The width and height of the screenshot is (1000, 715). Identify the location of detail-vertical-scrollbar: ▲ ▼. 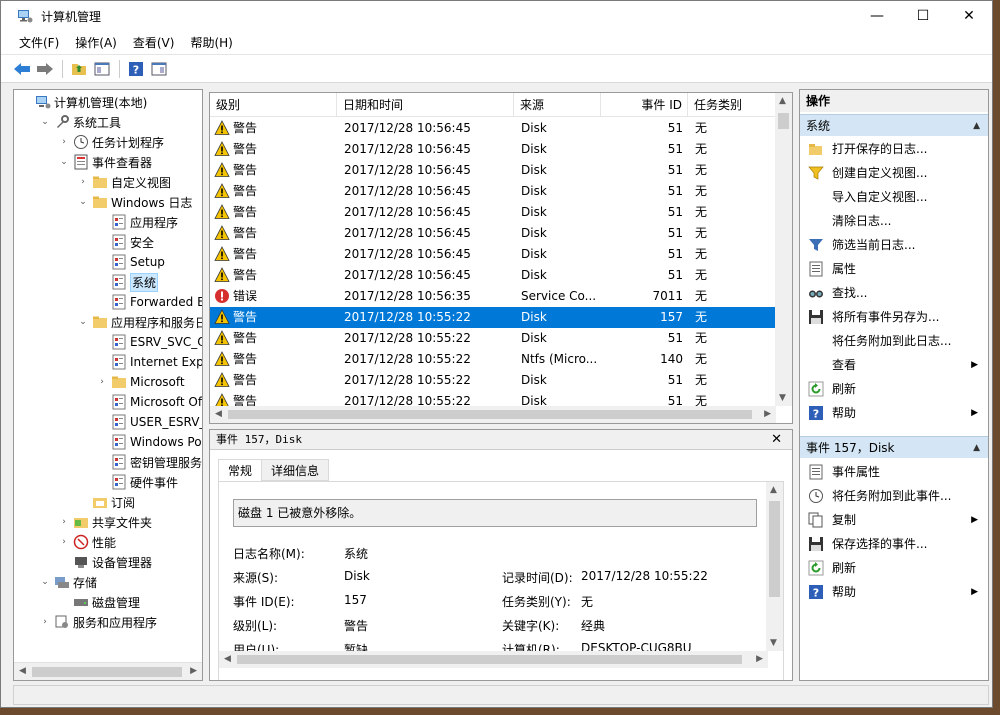
(774, 566).